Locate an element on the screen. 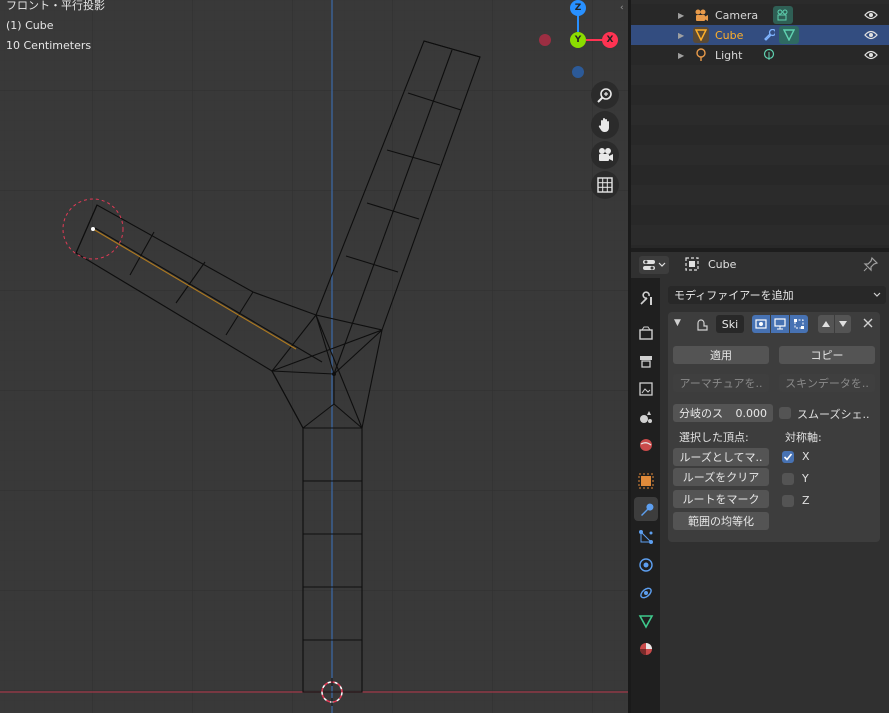  create-skin-data-button: スキンデータを.. is located at coordinates (827, 383).